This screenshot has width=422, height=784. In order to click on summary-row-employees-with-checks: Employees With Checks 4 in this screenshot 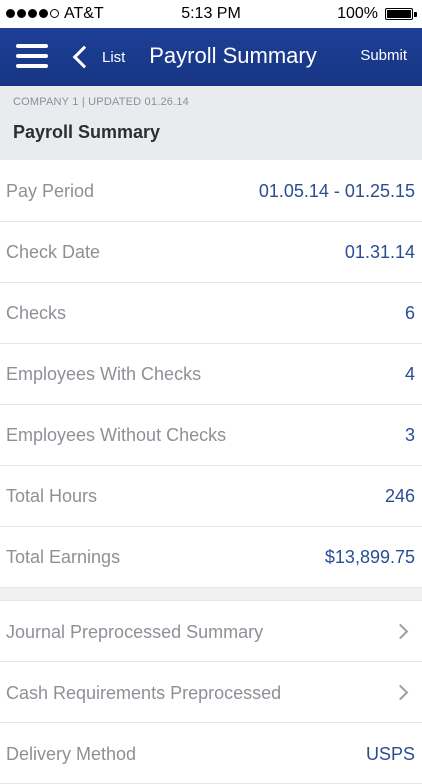, I will do `click(211, 374)`.